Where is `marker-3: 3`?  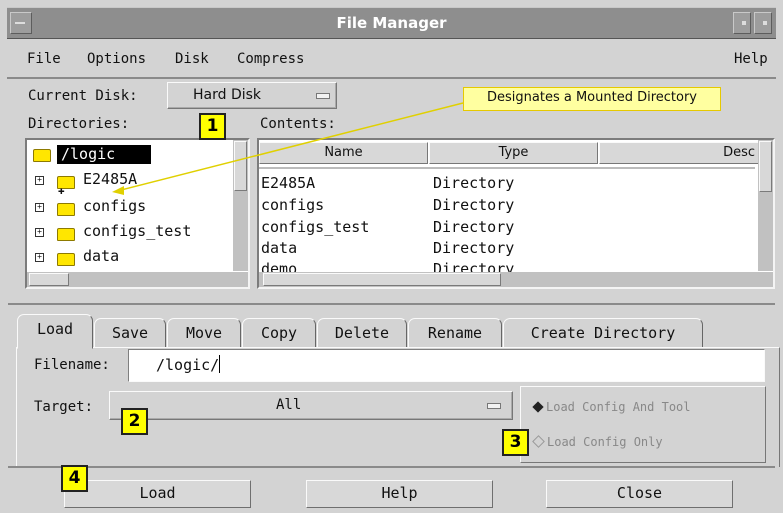 marker-3: 3 is located at coordinates (515, 442).